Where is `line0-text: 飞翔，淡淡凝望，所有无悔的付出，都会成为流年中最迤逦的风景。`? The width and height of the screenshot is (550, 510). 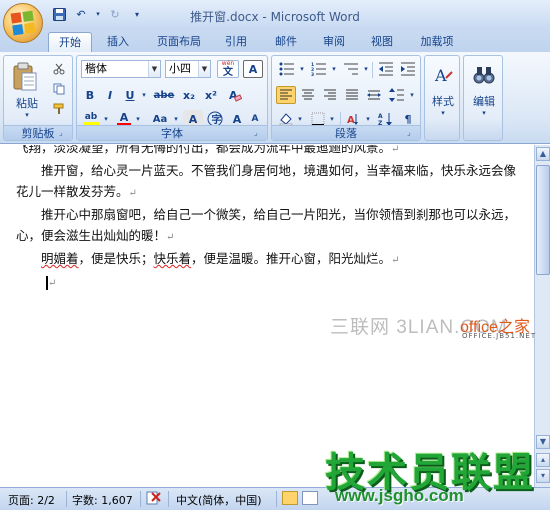 line0-text: 飞翔，淡淡凝望，所有无悔的付出，都会成为流年中最迤逦的风景。 is located at coordinates (204, 150).